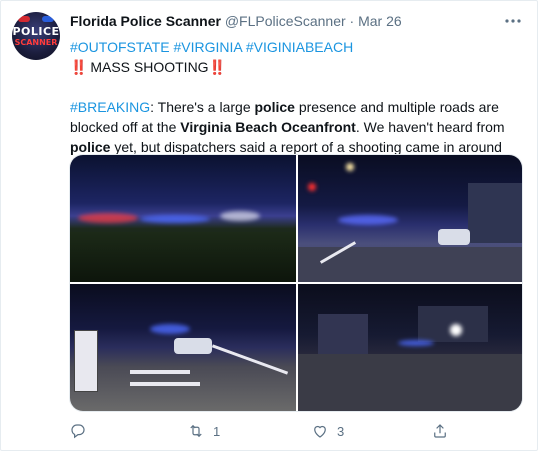 The width and height of the screenshot is (538, 451). Describe the element at coordinates (36, 31) in the screenshot. I see `avatar-text-top: POLICE` at that location.